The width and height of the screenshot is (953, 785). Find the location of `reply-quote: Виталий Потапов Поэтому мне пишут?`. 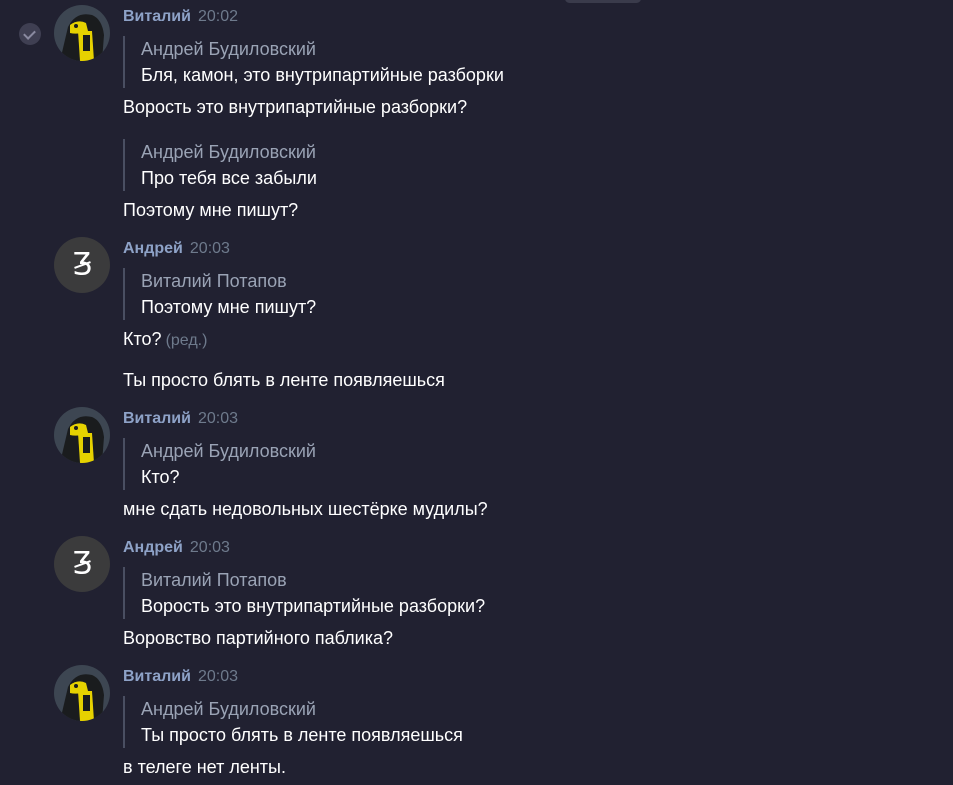

reply-quote: Виталий Потапов Поэтому мне пишут? is located at coordinates (503, 294).